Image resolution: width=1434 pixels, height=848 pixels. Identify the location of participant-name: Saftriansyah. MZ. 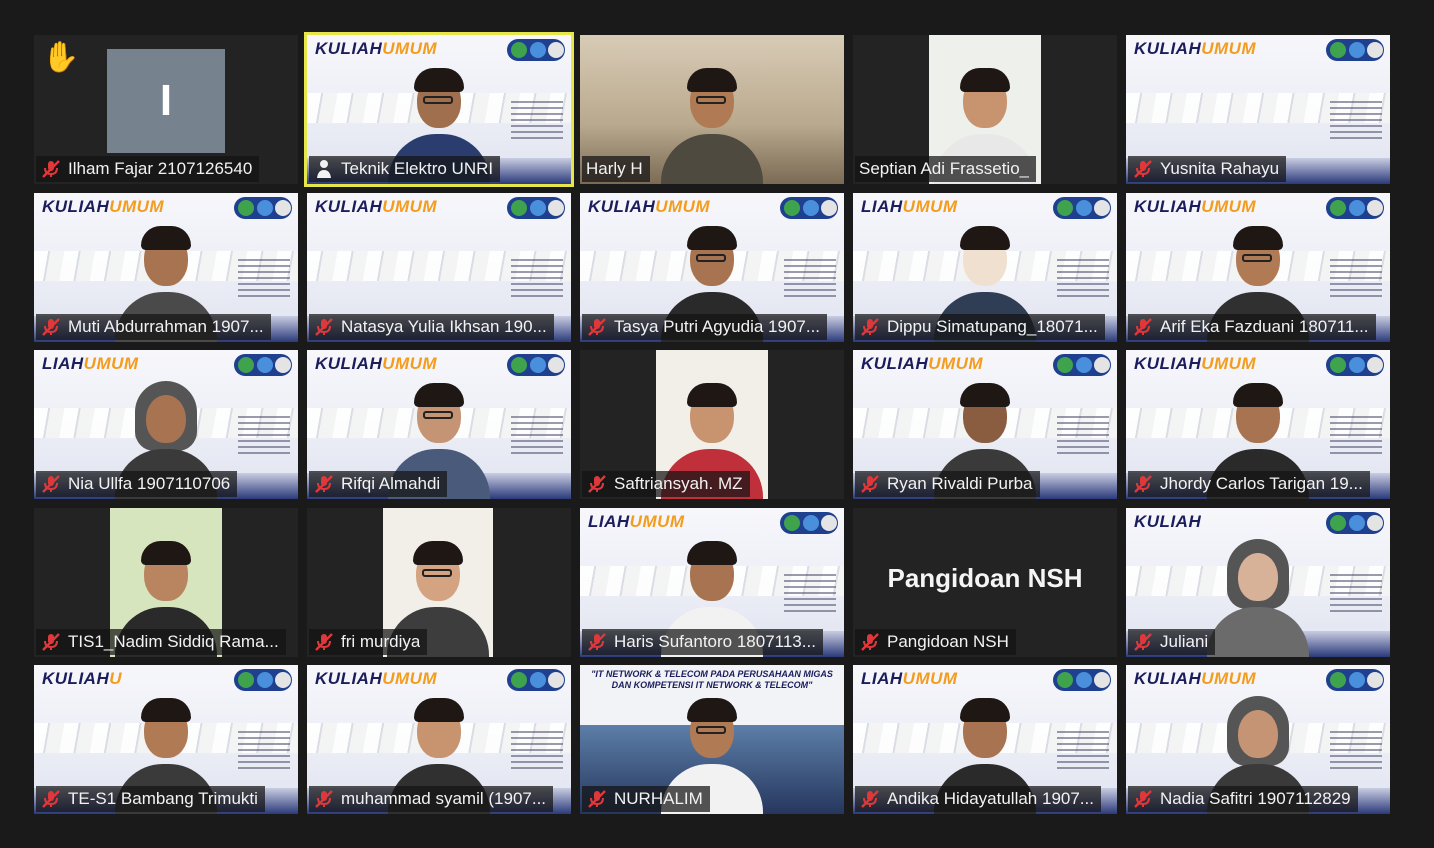
(678, 483).